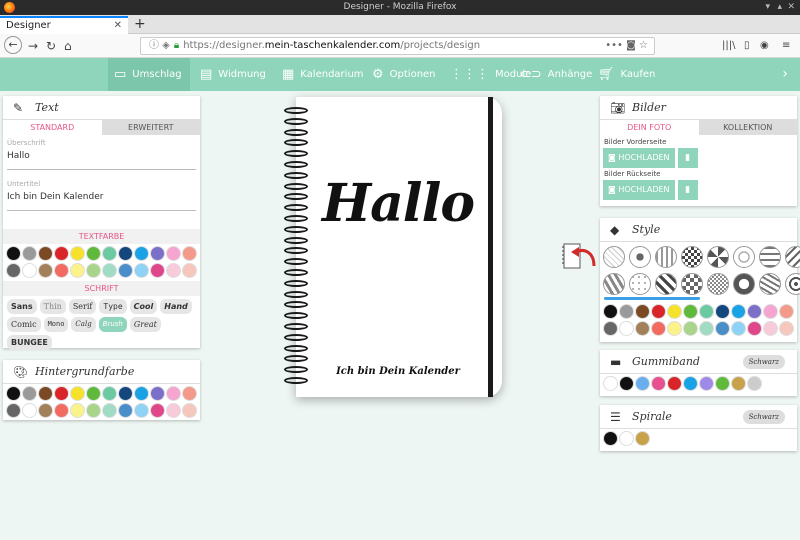  I want to click on font-button-great: Great, so click(145, 324).